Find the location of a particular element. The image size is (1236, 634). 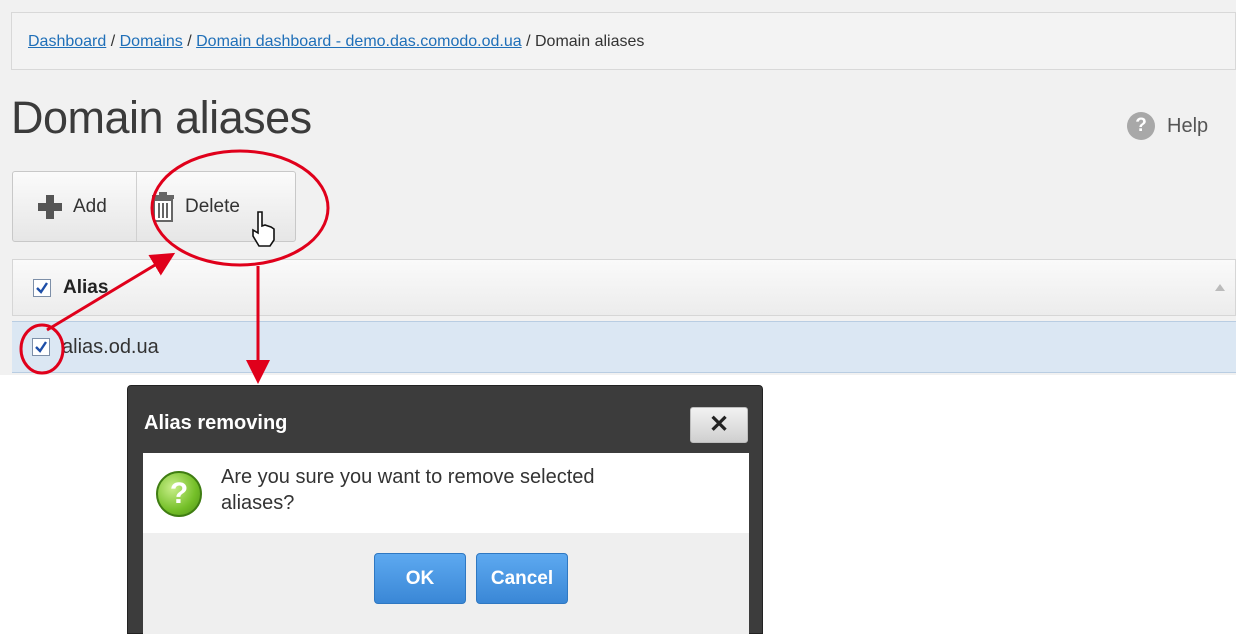

trash-icon is located at coordinates (163, 206).